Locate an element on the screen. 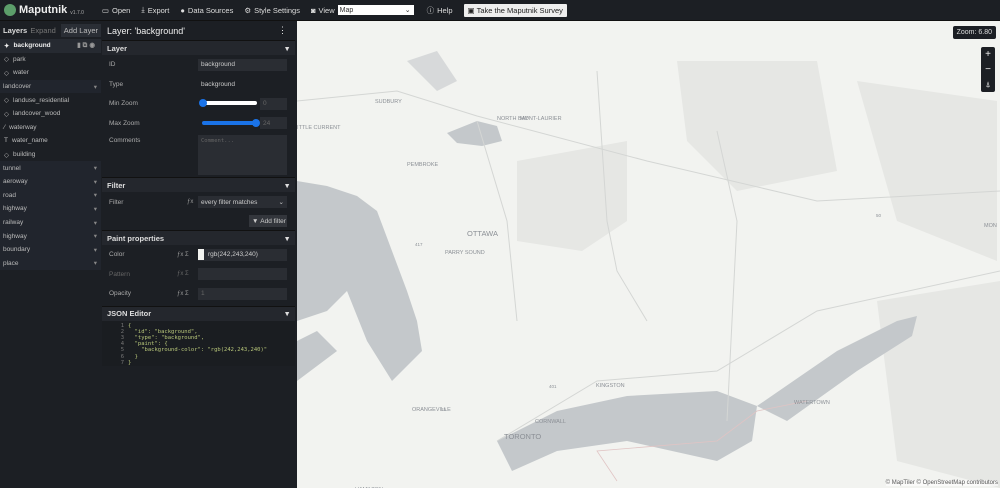 This screenshot has width=1000, height=488. layer-item-landcover_wood: ◇ landcover_wood is located at coordinates (50, 114).